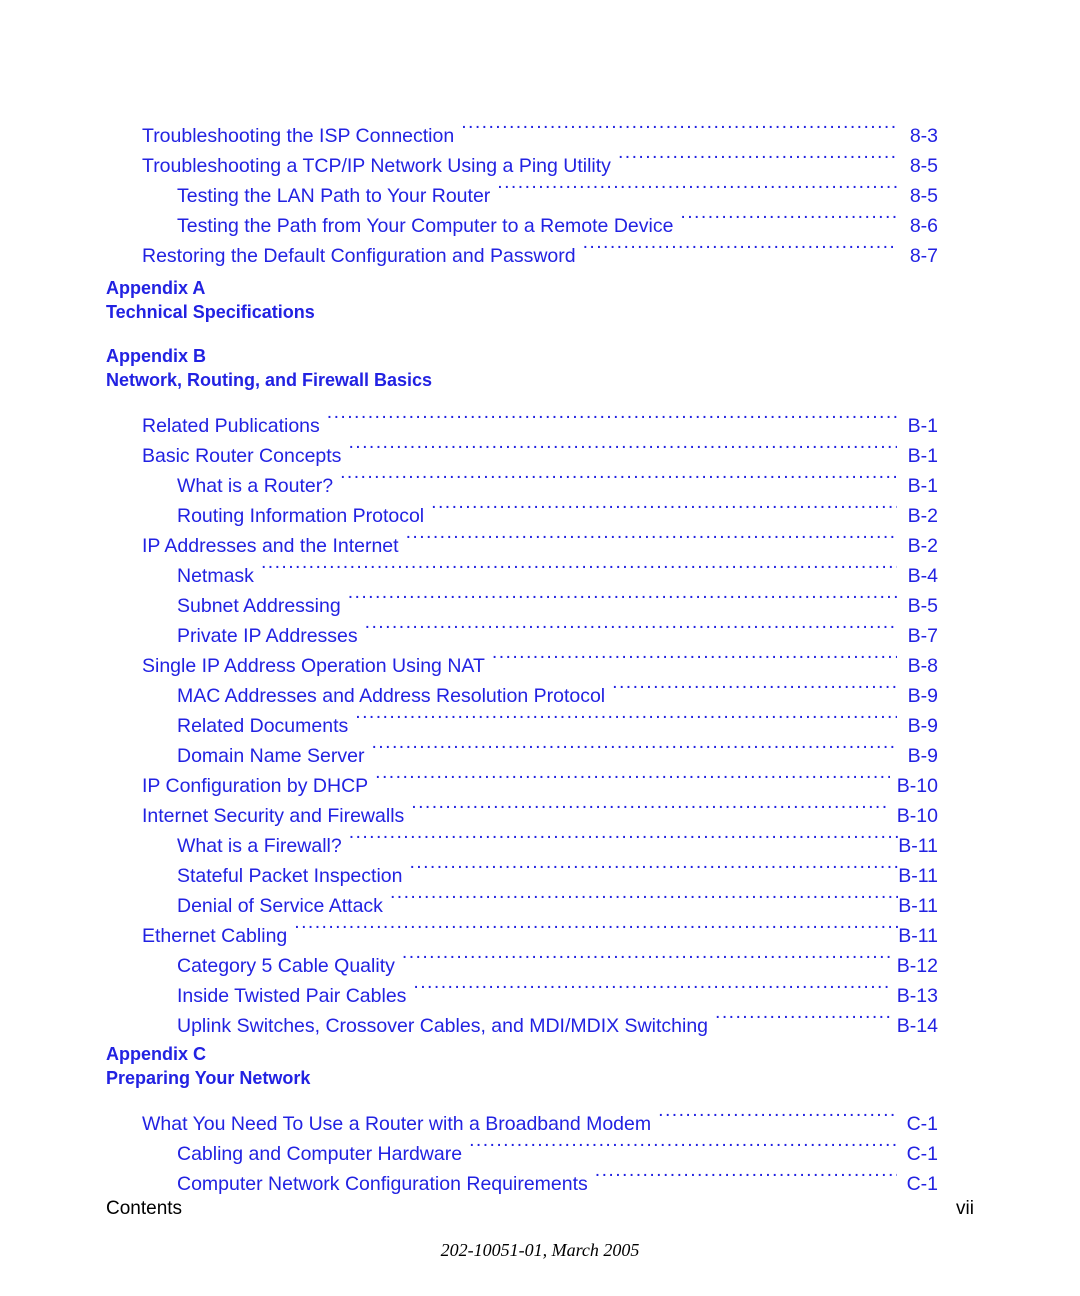  Describe the element at coordinates (231, 426) in the screenshot. I see `toc-entry-title: Related Publications` at that location.